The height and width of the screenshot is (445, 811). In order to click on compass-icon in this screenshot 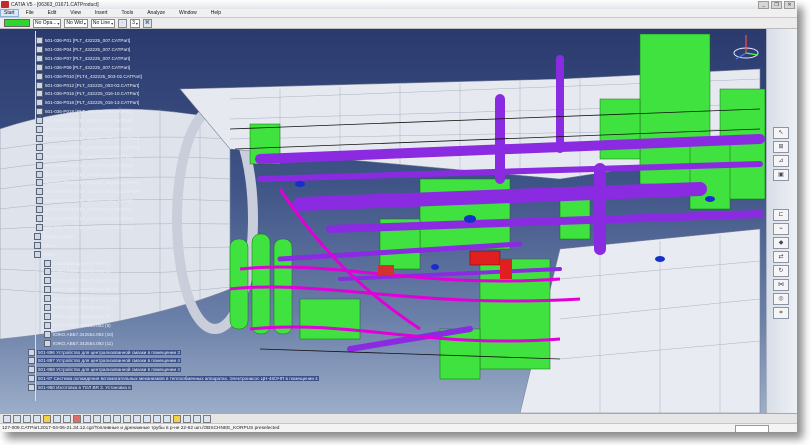, I will do `click(746, 48)`.